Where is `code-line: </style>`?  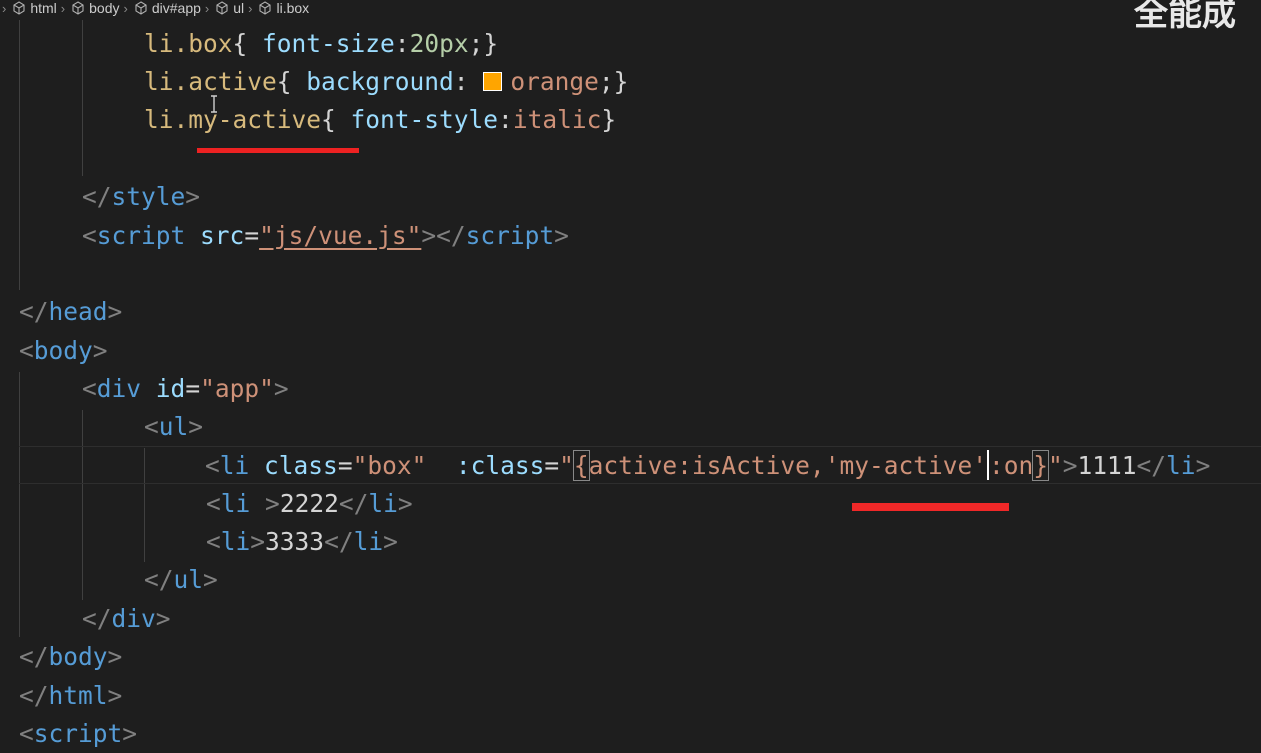
code-line: </style> is located at coordinates (141, 196).